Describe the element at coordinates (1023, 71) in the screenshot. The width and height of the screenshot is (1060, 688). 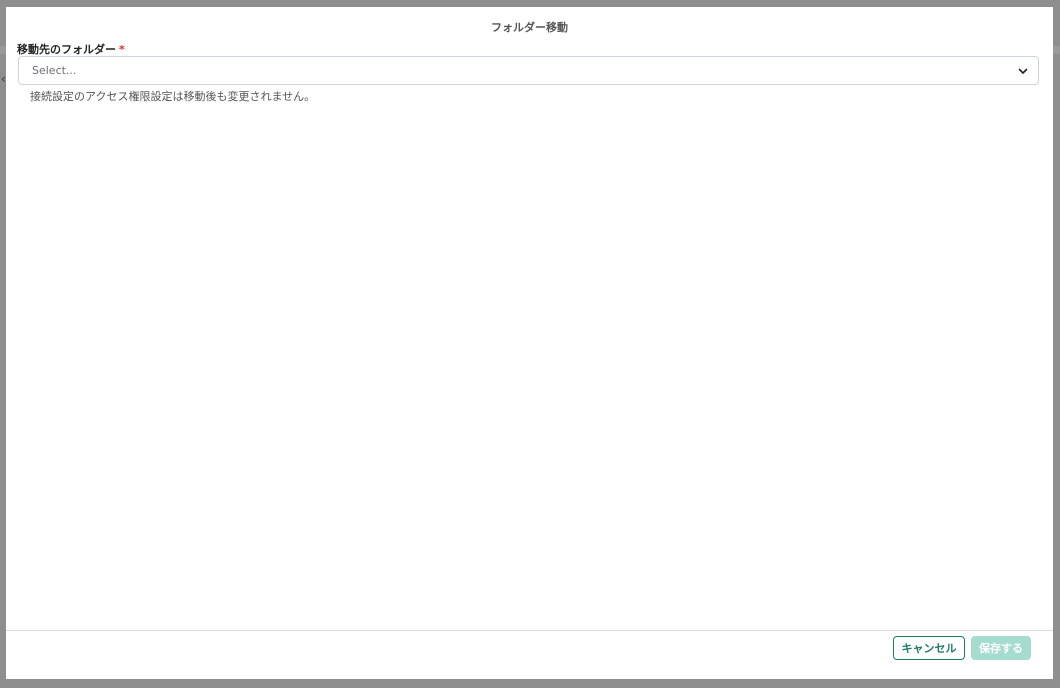
I see `chevron-down-icon` at that location.